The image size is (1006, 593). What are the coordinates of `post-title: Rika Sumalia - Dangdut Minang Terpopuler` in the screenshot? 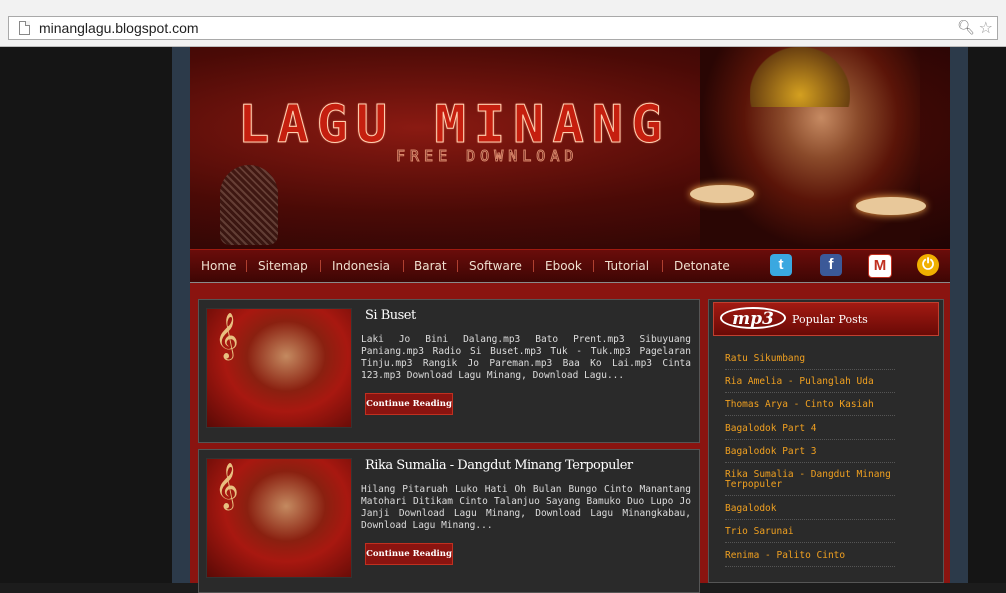 It's located at (499, 465).